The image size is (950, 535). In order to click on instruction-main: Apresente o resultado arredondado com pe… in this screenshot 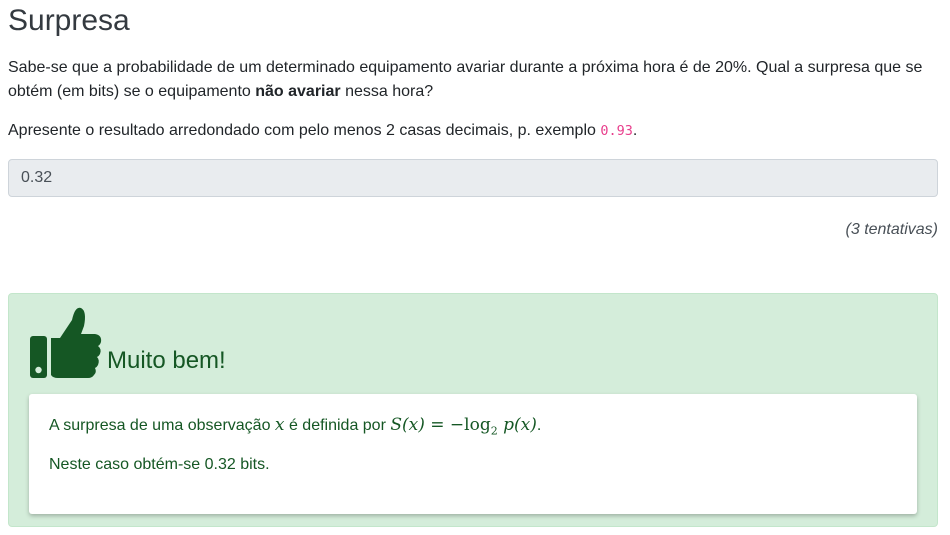, I will do `click(304, 130)`.